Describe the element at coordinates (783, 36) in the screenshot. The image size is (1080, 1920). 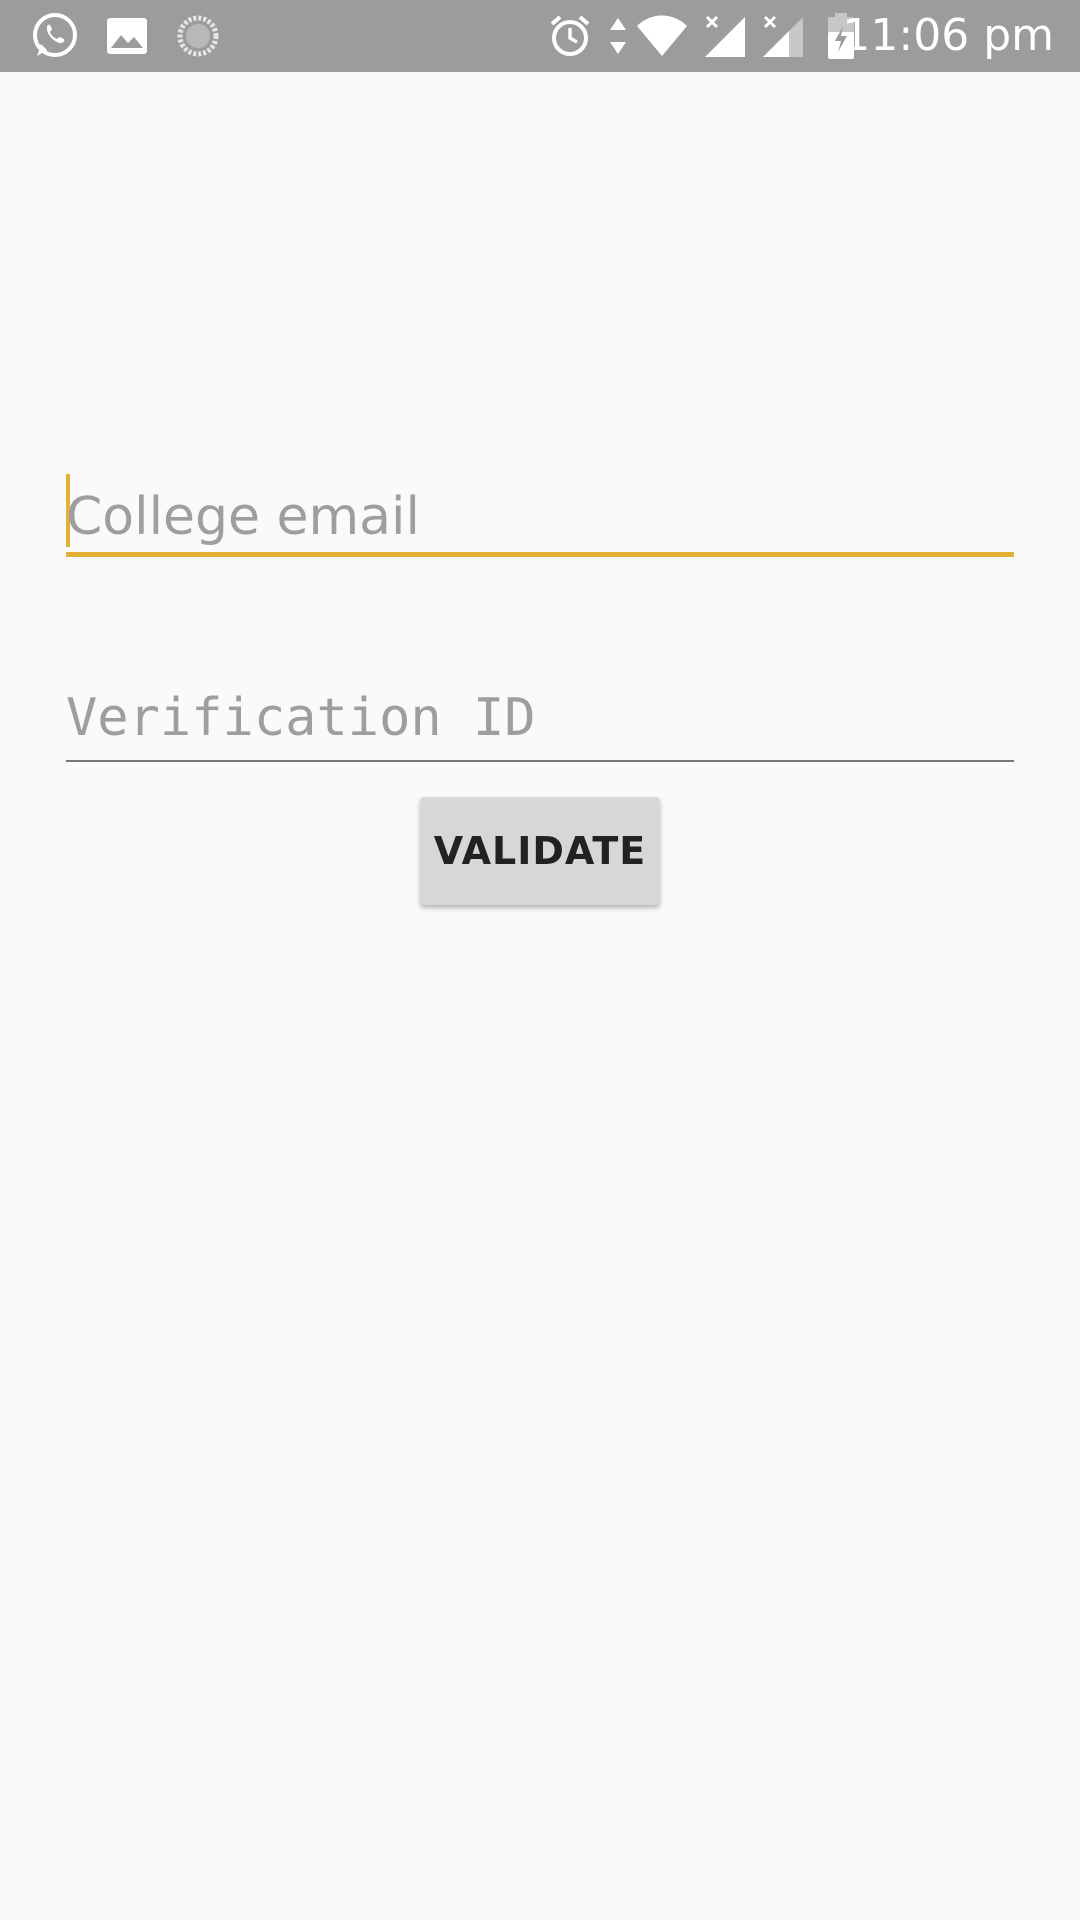
I see `signal-sim2-icon` at that location.